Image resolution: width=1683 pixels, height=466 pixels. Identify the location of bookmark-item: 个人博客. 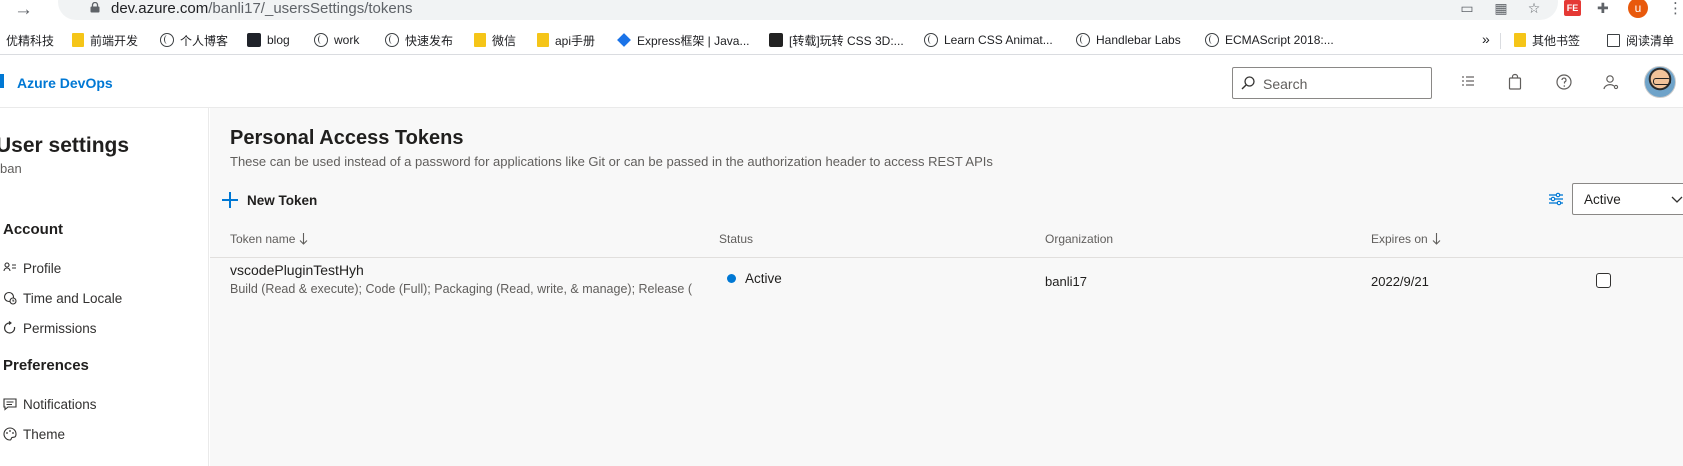
(194, 40).